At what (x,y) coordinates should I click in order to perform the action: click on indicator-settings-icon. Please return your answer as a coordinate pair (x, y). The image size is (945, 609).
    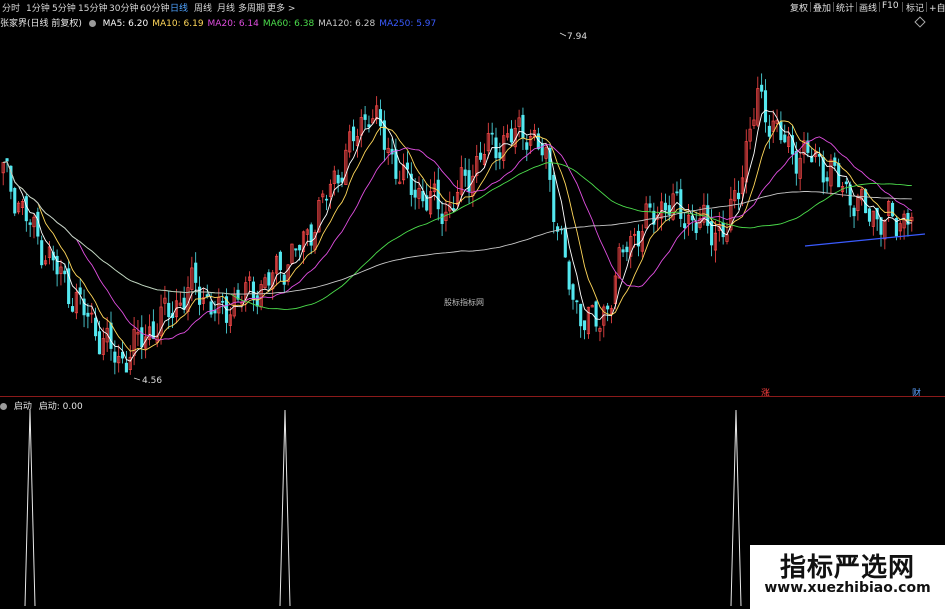
    Looking at the image, I should click on (3, 406).